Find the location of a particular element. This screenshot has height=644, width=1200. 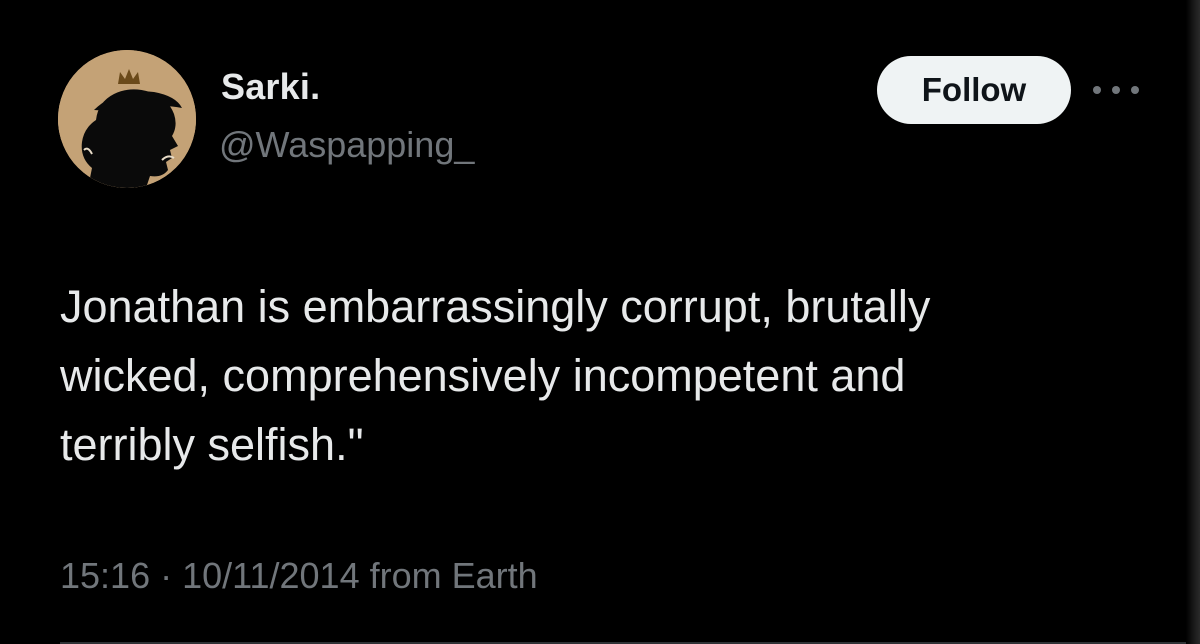

author-handle: @Waspapping_ is located at coordinates (346, 145).